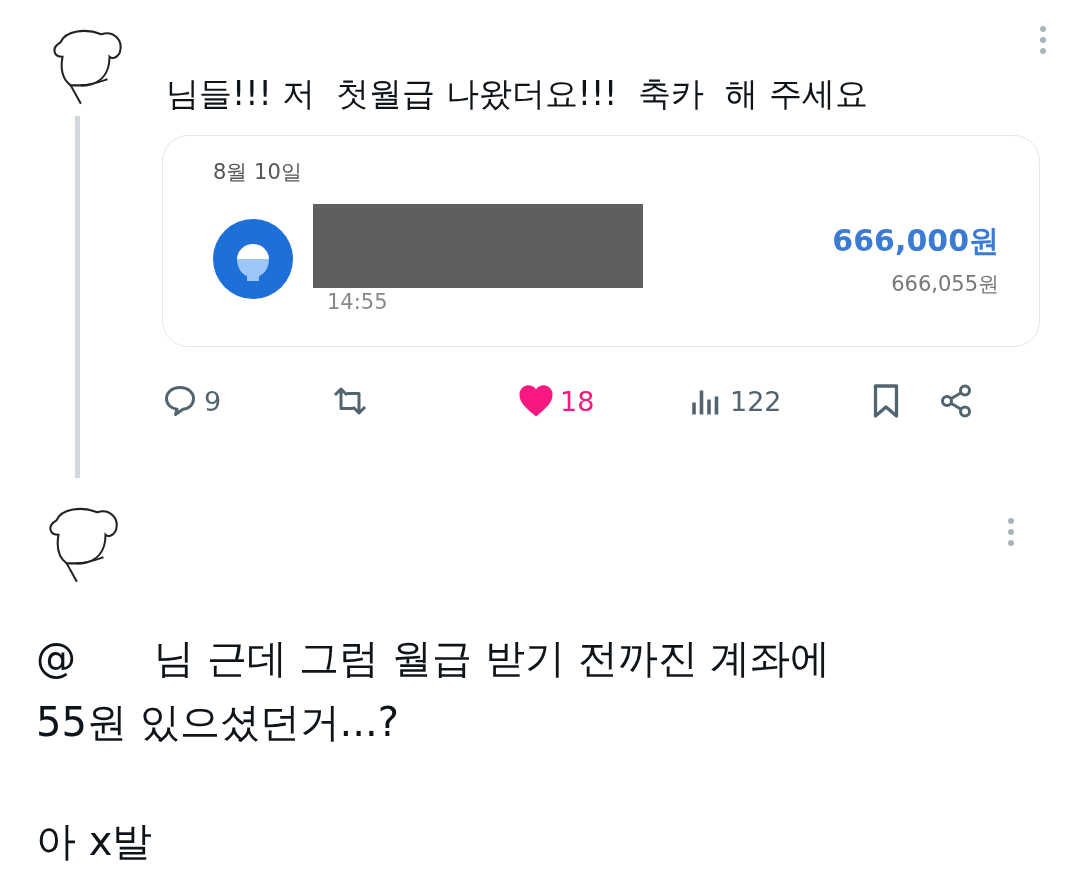 This screenshot has width=1070, height=892. Describe the element at coordinates (357, 302) in the screenshot. I see `time-label: 14:55` at that location.